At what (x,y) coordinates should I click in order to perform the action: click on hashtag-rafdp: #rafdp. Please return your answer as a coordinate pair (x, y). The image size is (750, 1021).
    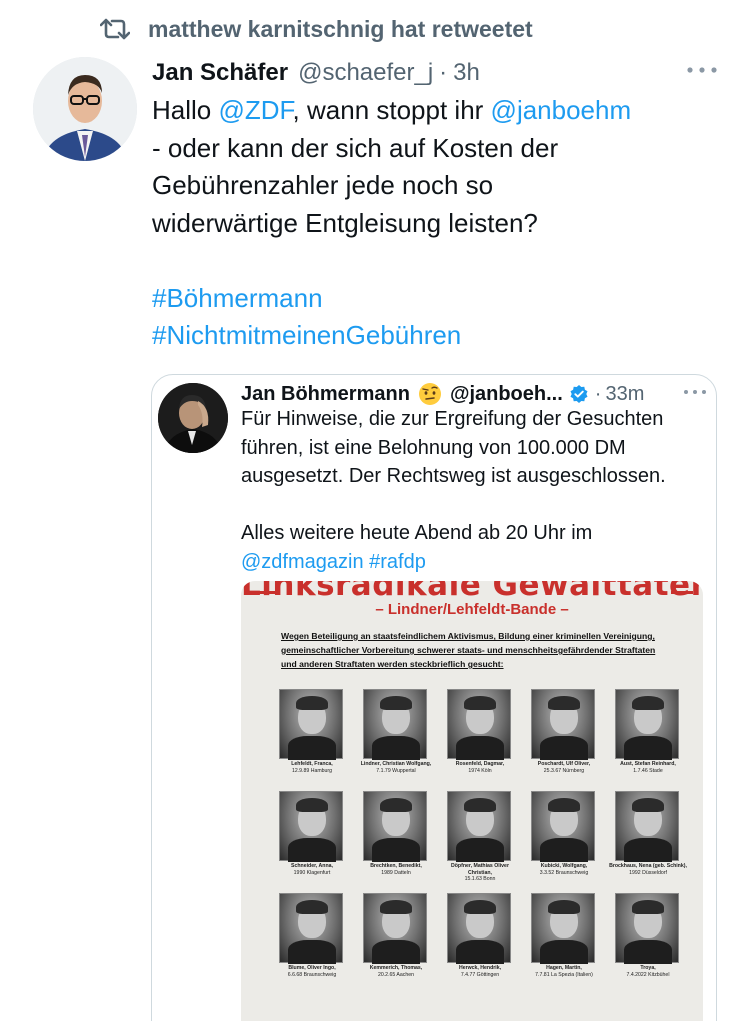
    Looking at the image, I should click on (397, 562).